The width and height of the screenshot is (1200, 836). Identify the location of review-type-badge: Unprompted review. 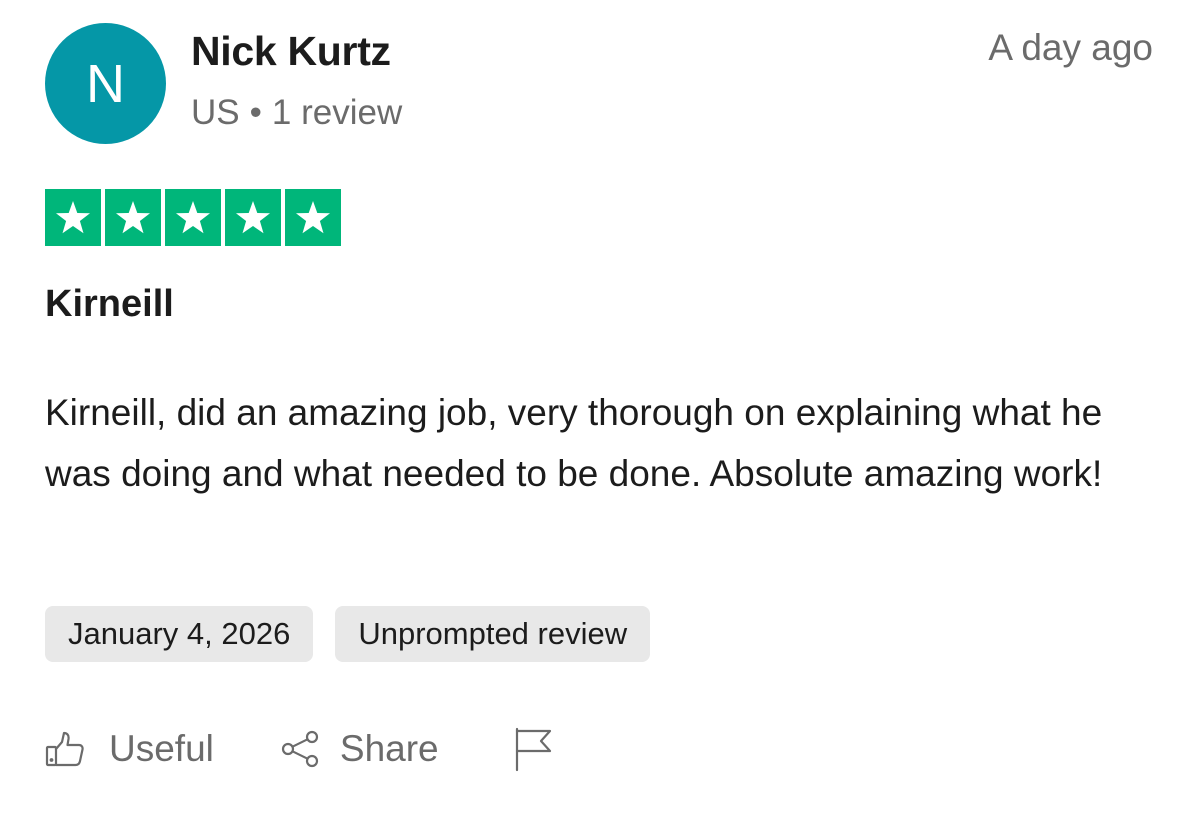
(493, 634).